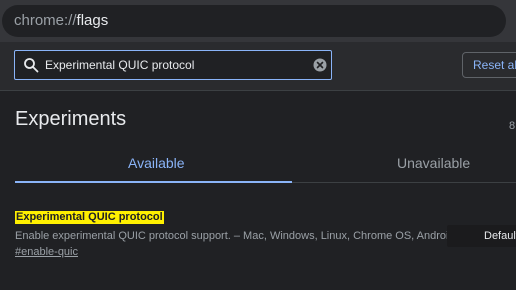  I want to click on url-scheme: chrome://, so click(45, 20).